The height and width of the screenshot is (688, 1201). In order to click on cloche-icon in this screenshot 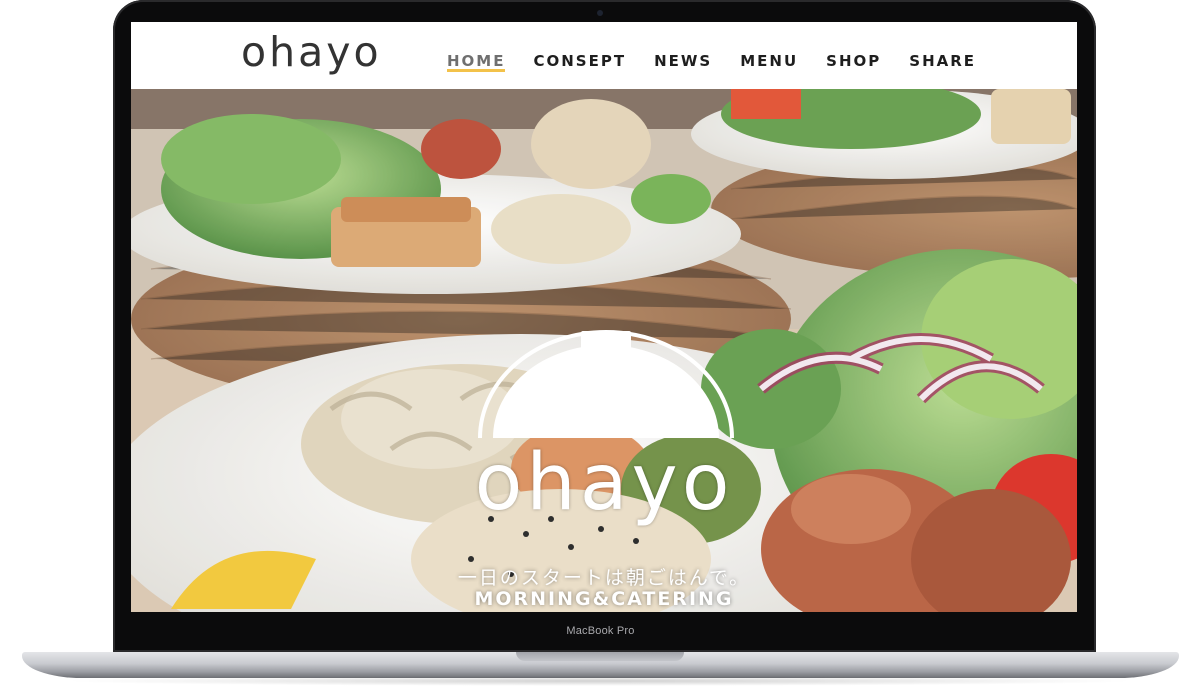, I will do `click(606, 384)`.